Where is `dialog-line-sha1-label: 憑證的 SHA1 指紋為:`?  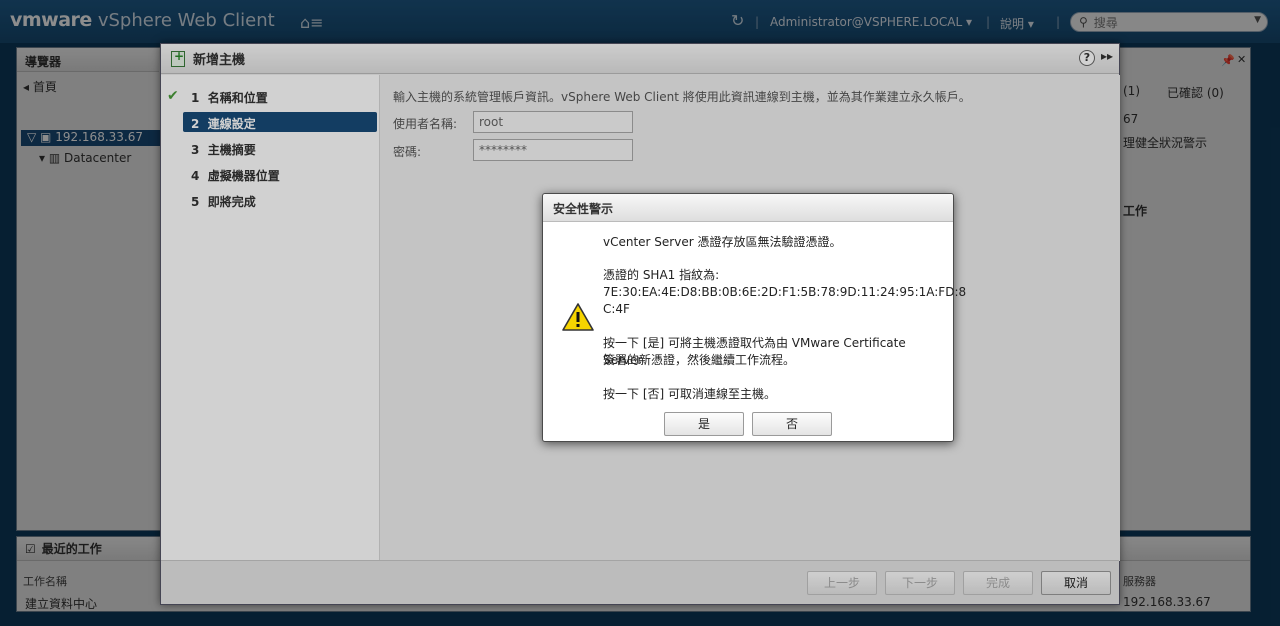
dialog-line-sha1-label: 憑證的 SHA1 指紋為: is located at coordinates (661, 275).